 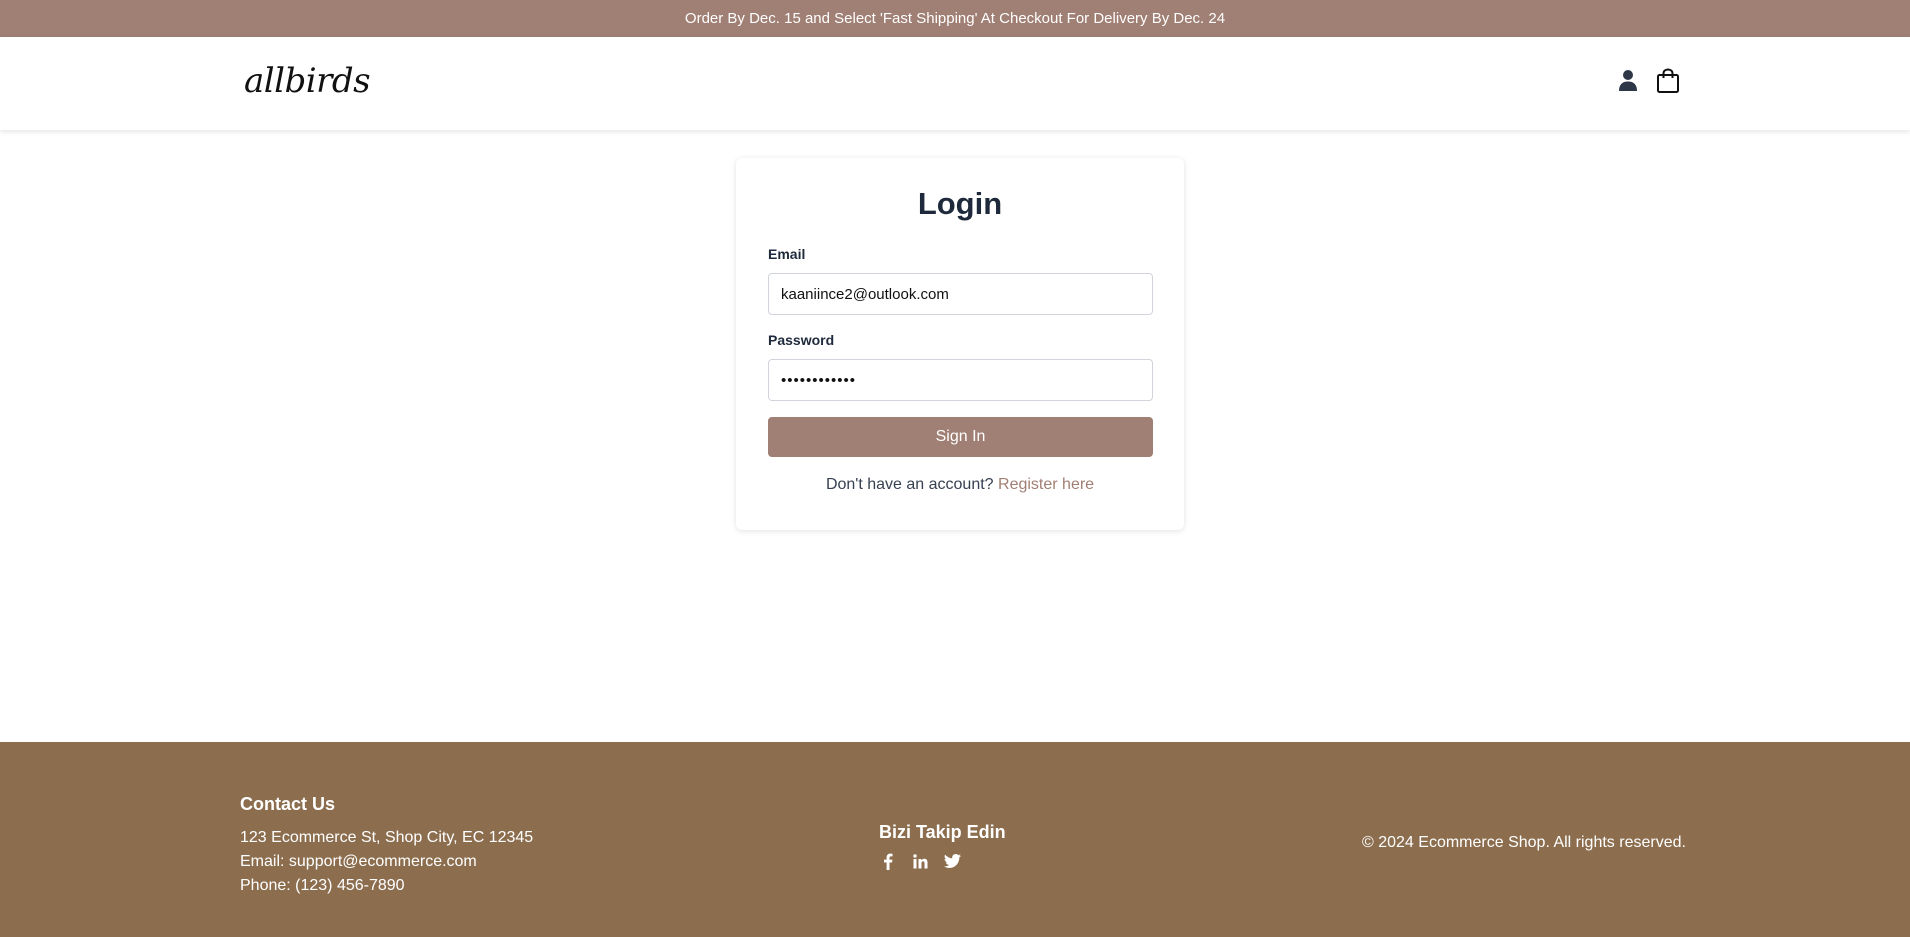 I want to click on register-prompt: Don't have an account?, so click(x=909, y=484).